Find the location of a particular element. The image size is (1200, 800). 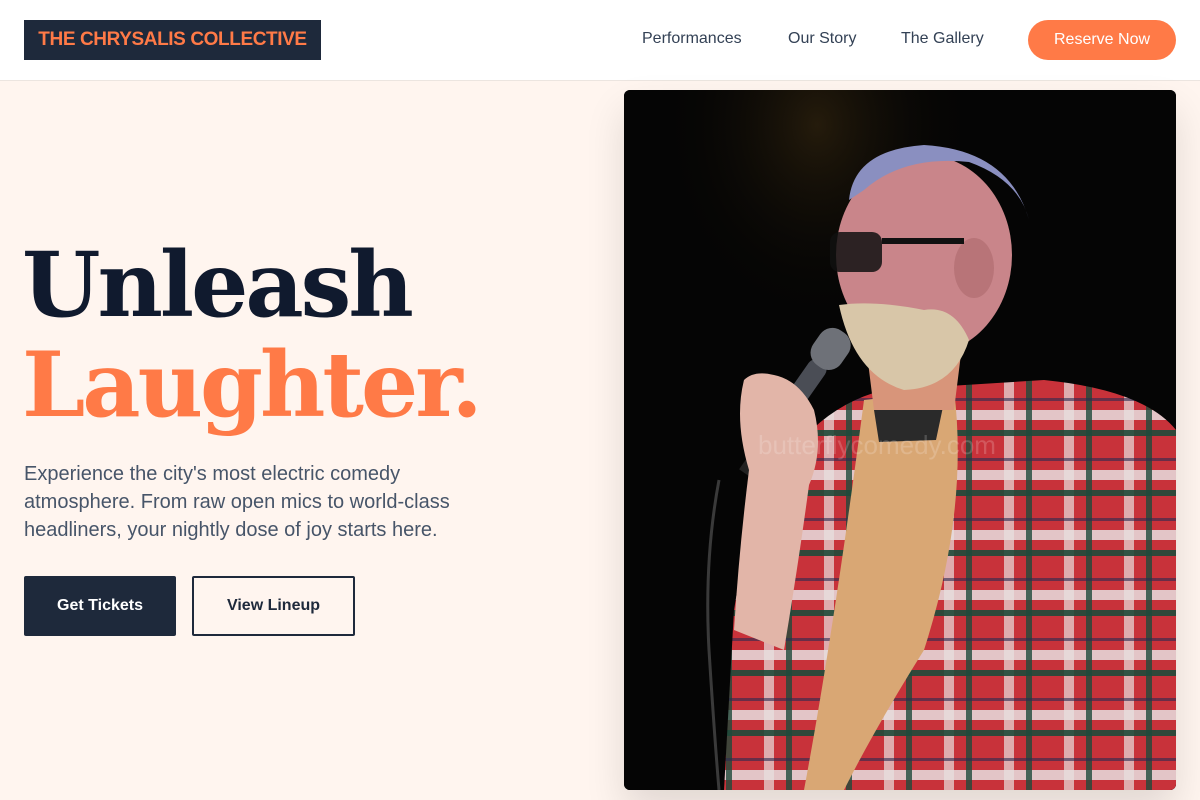

logo-text: THE CHRYSALIS COLLECTIVE is located at coordinates (172, 39).